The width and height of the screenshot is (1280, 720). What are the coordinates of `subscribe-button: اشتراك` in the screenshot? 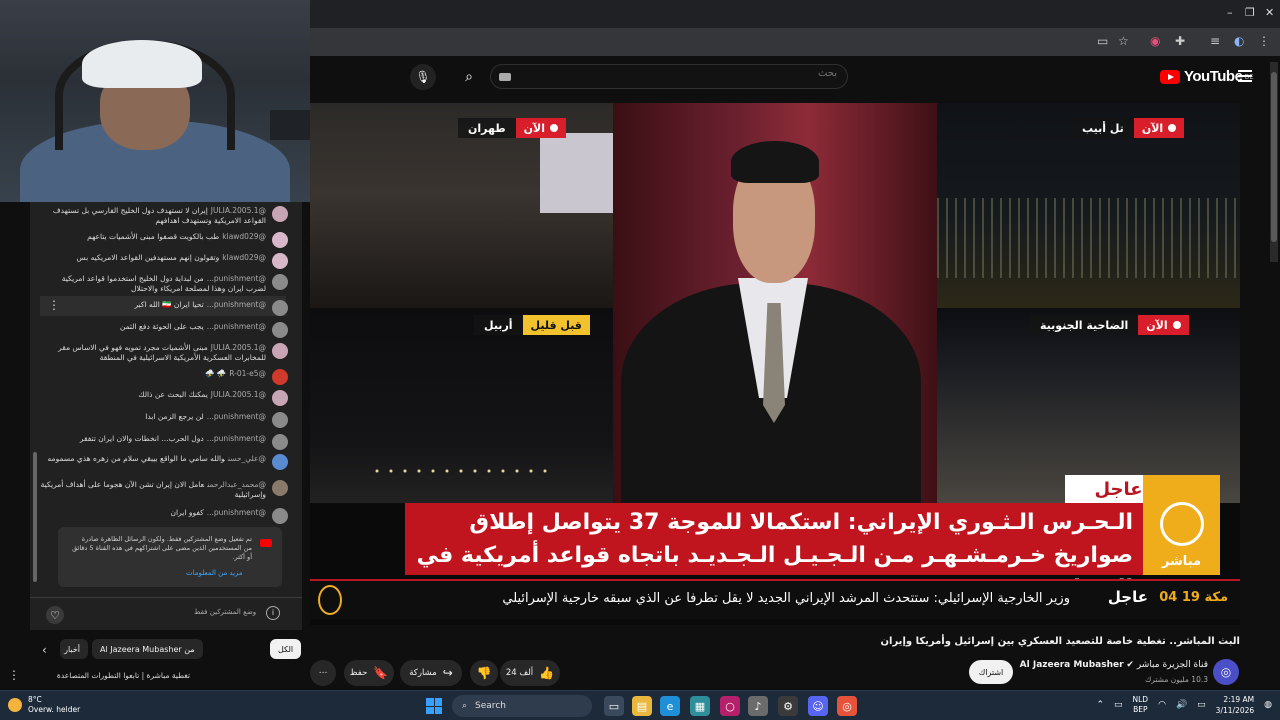 It's located at (991, 672).